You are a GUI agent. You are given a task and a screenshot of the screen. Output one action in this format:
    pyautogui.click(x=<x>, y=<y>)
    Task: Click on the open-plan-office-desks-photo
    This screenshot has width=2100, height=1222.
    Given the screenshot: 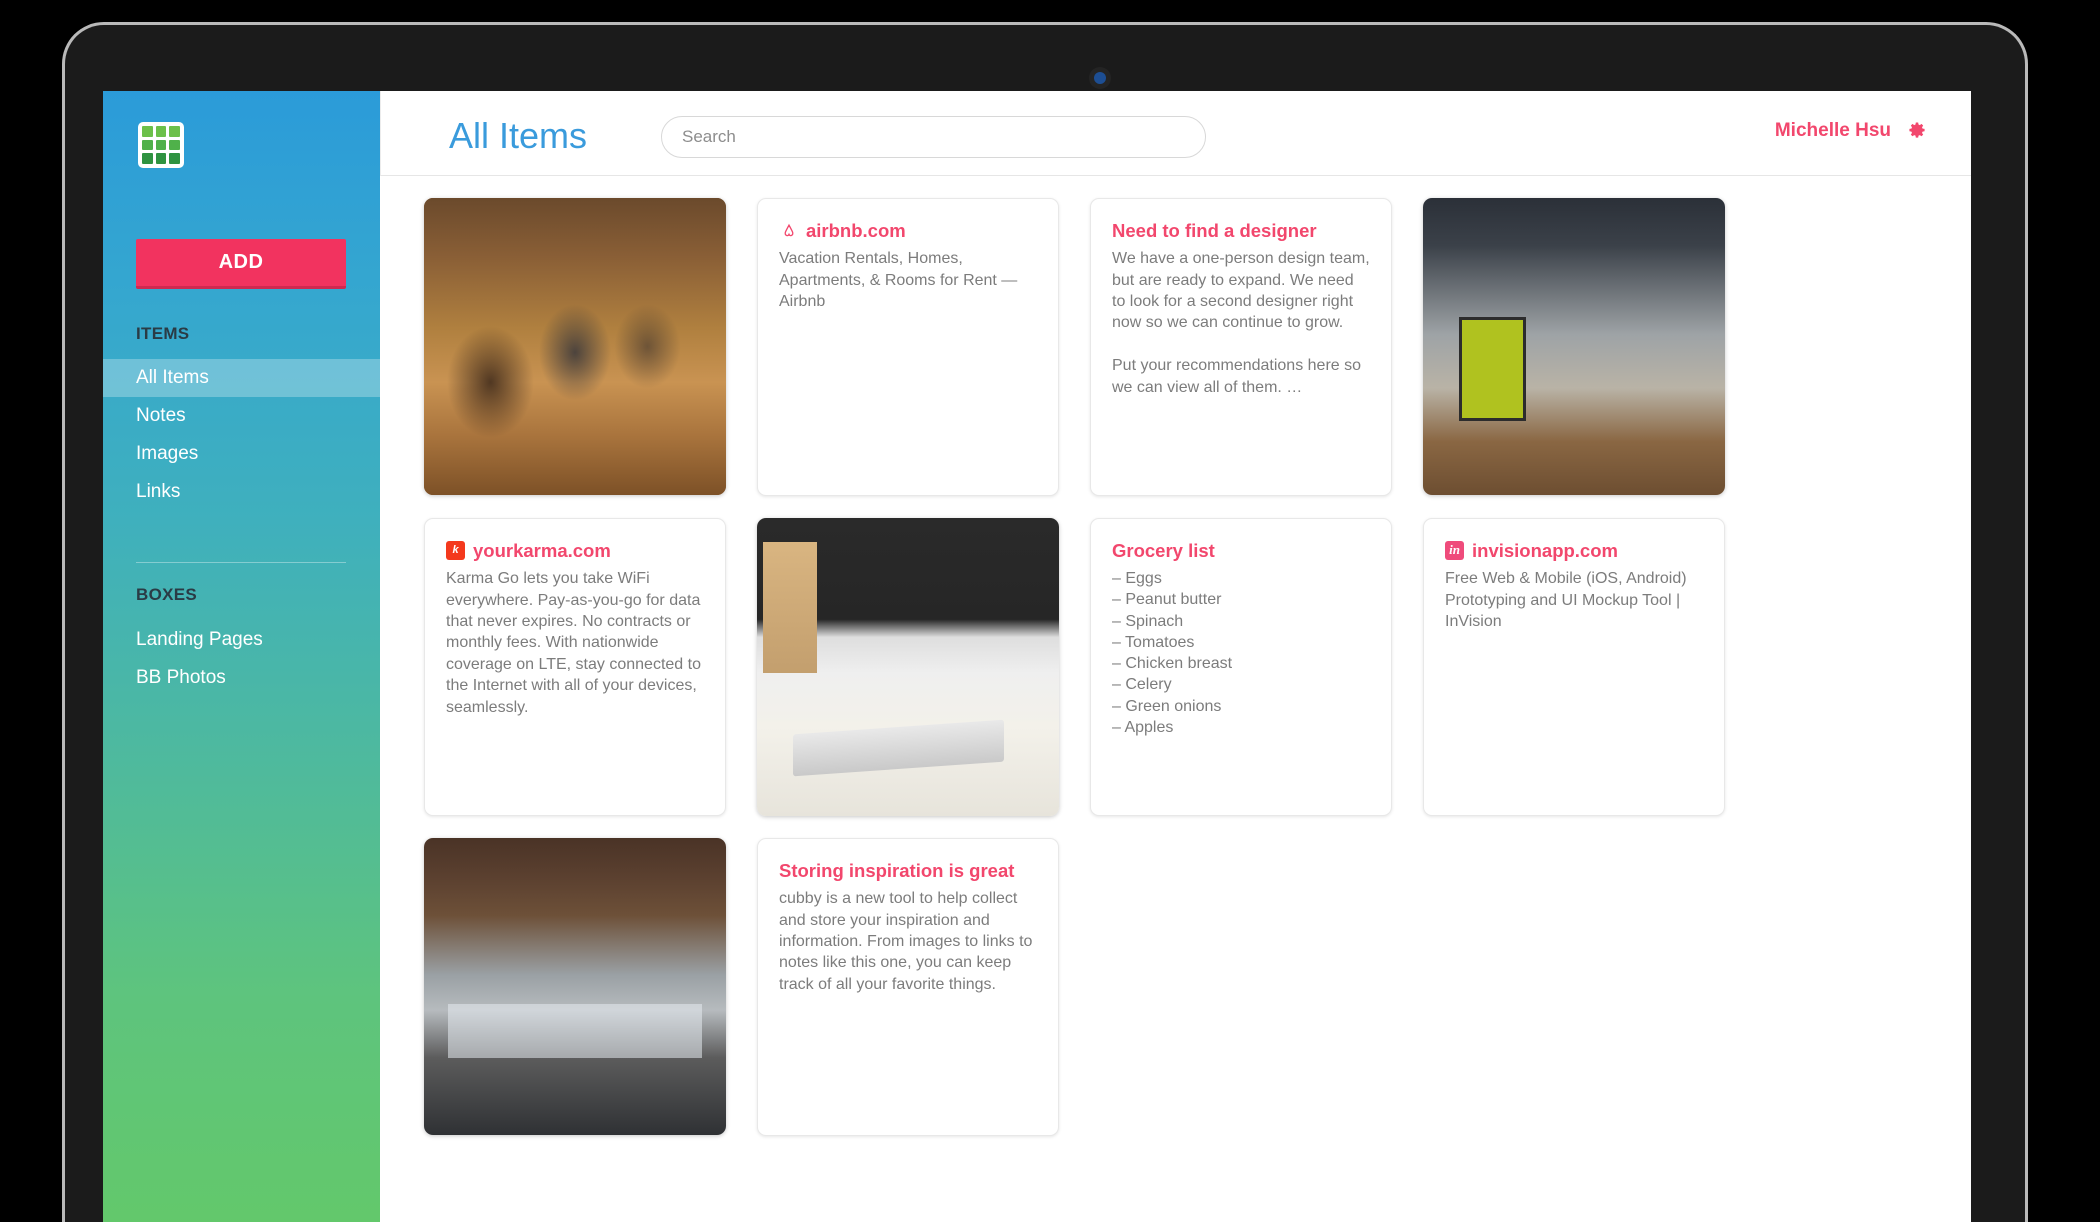 What is the action you would take?
    pyautogui.click(x=575, y=986)
    